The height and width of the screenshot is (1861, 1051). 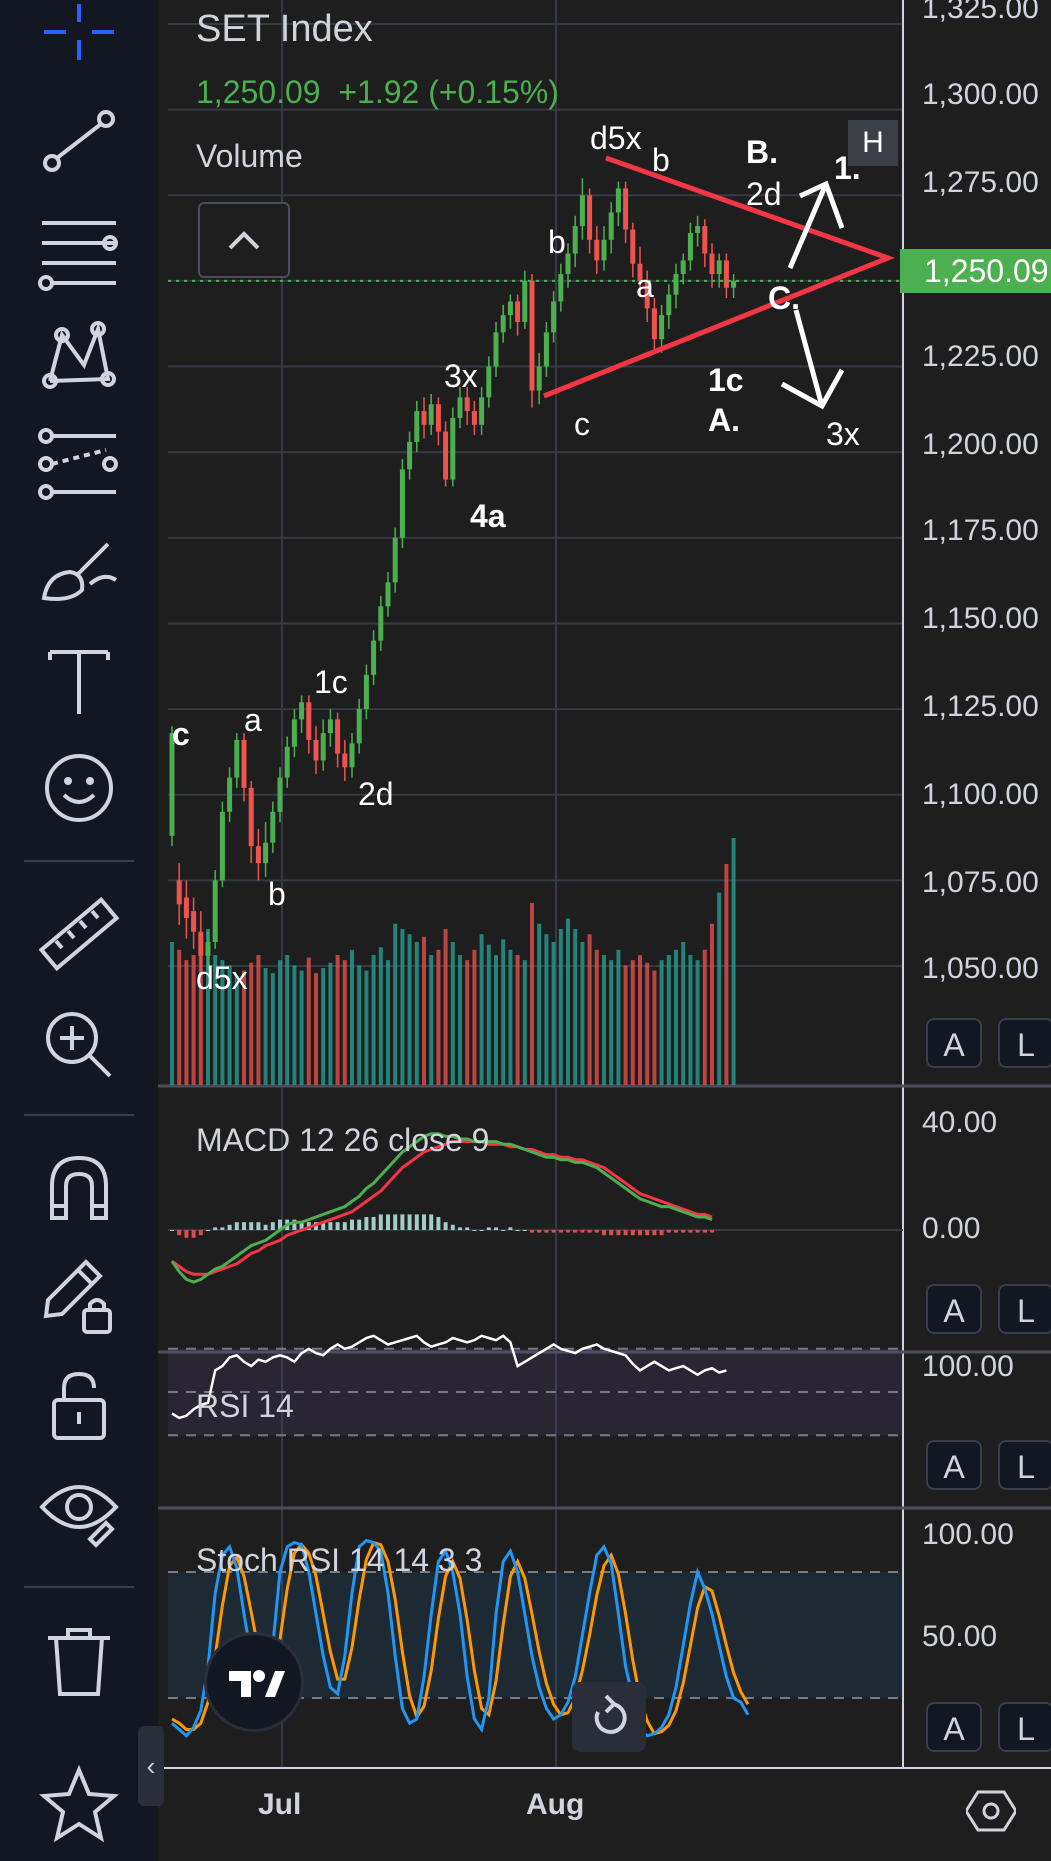 I want to click on price-axis-label: 1,275.00, so click(x=980, y=182).